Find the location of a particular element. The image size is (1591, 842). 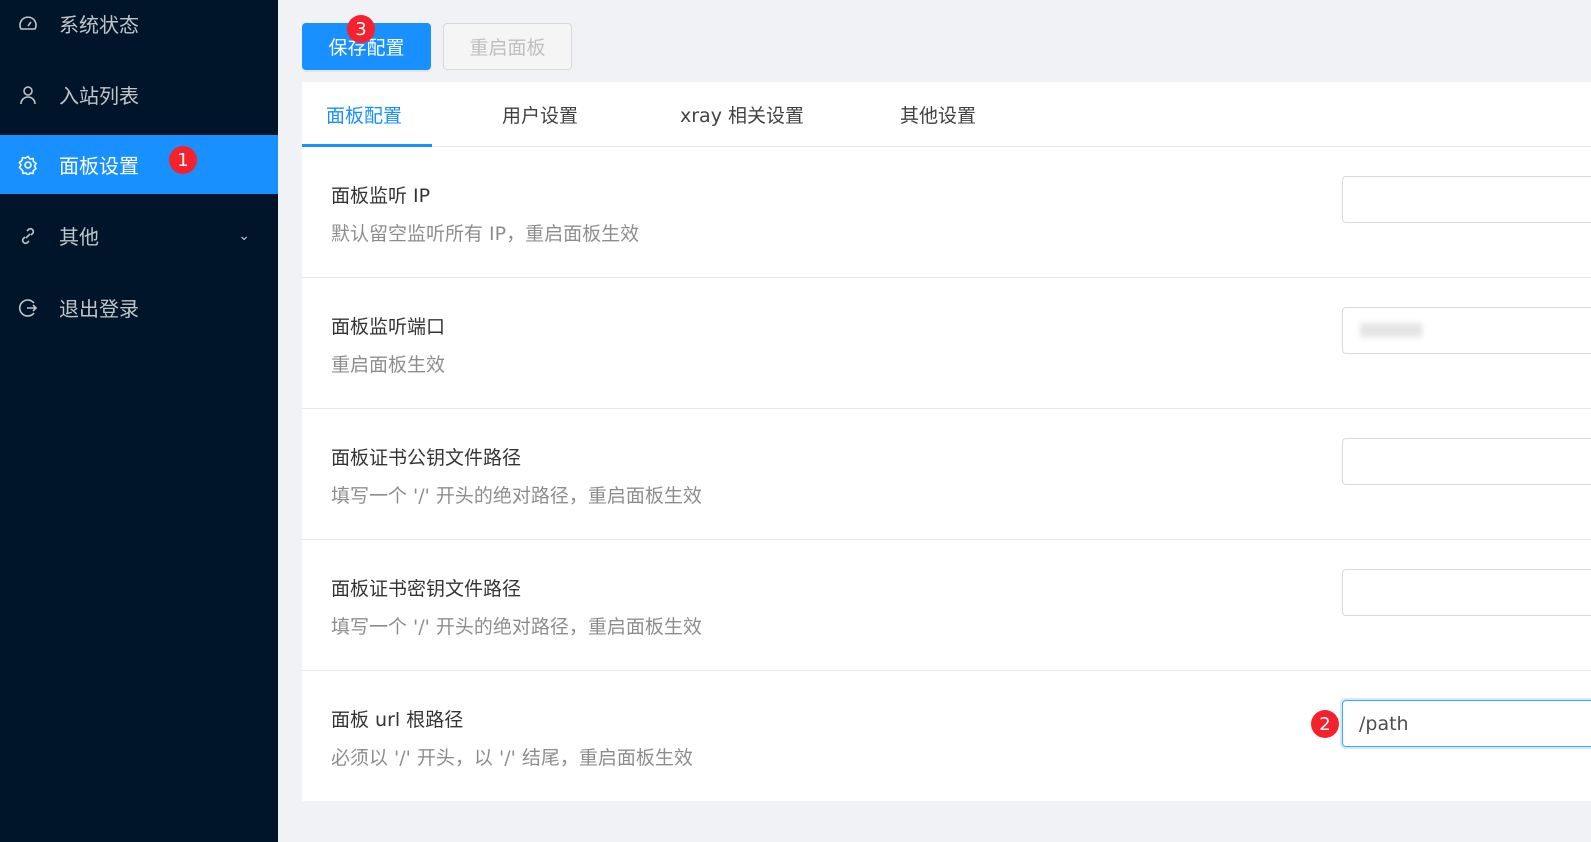

redacted-value is located at coordinates (1391, 330).